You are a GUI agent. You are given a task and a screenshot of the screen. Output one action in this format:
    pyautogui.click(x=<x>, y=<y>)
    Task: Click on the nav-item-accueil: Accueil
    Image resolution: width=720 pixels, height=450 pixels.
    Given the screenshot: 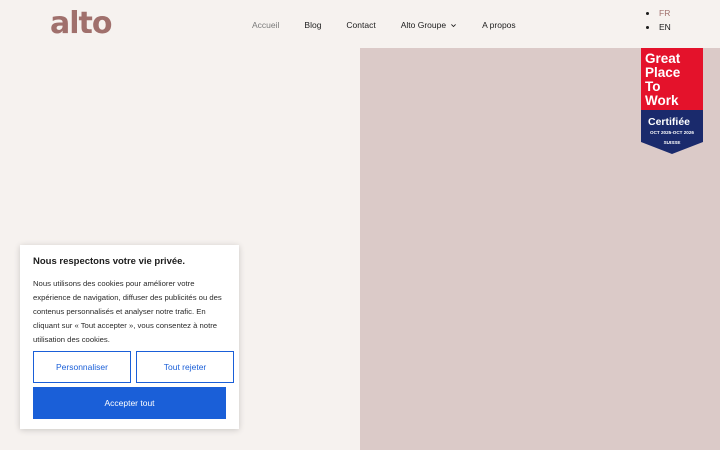 What is the action you would take?
    pyautogui.click(x=265, y=25)
    